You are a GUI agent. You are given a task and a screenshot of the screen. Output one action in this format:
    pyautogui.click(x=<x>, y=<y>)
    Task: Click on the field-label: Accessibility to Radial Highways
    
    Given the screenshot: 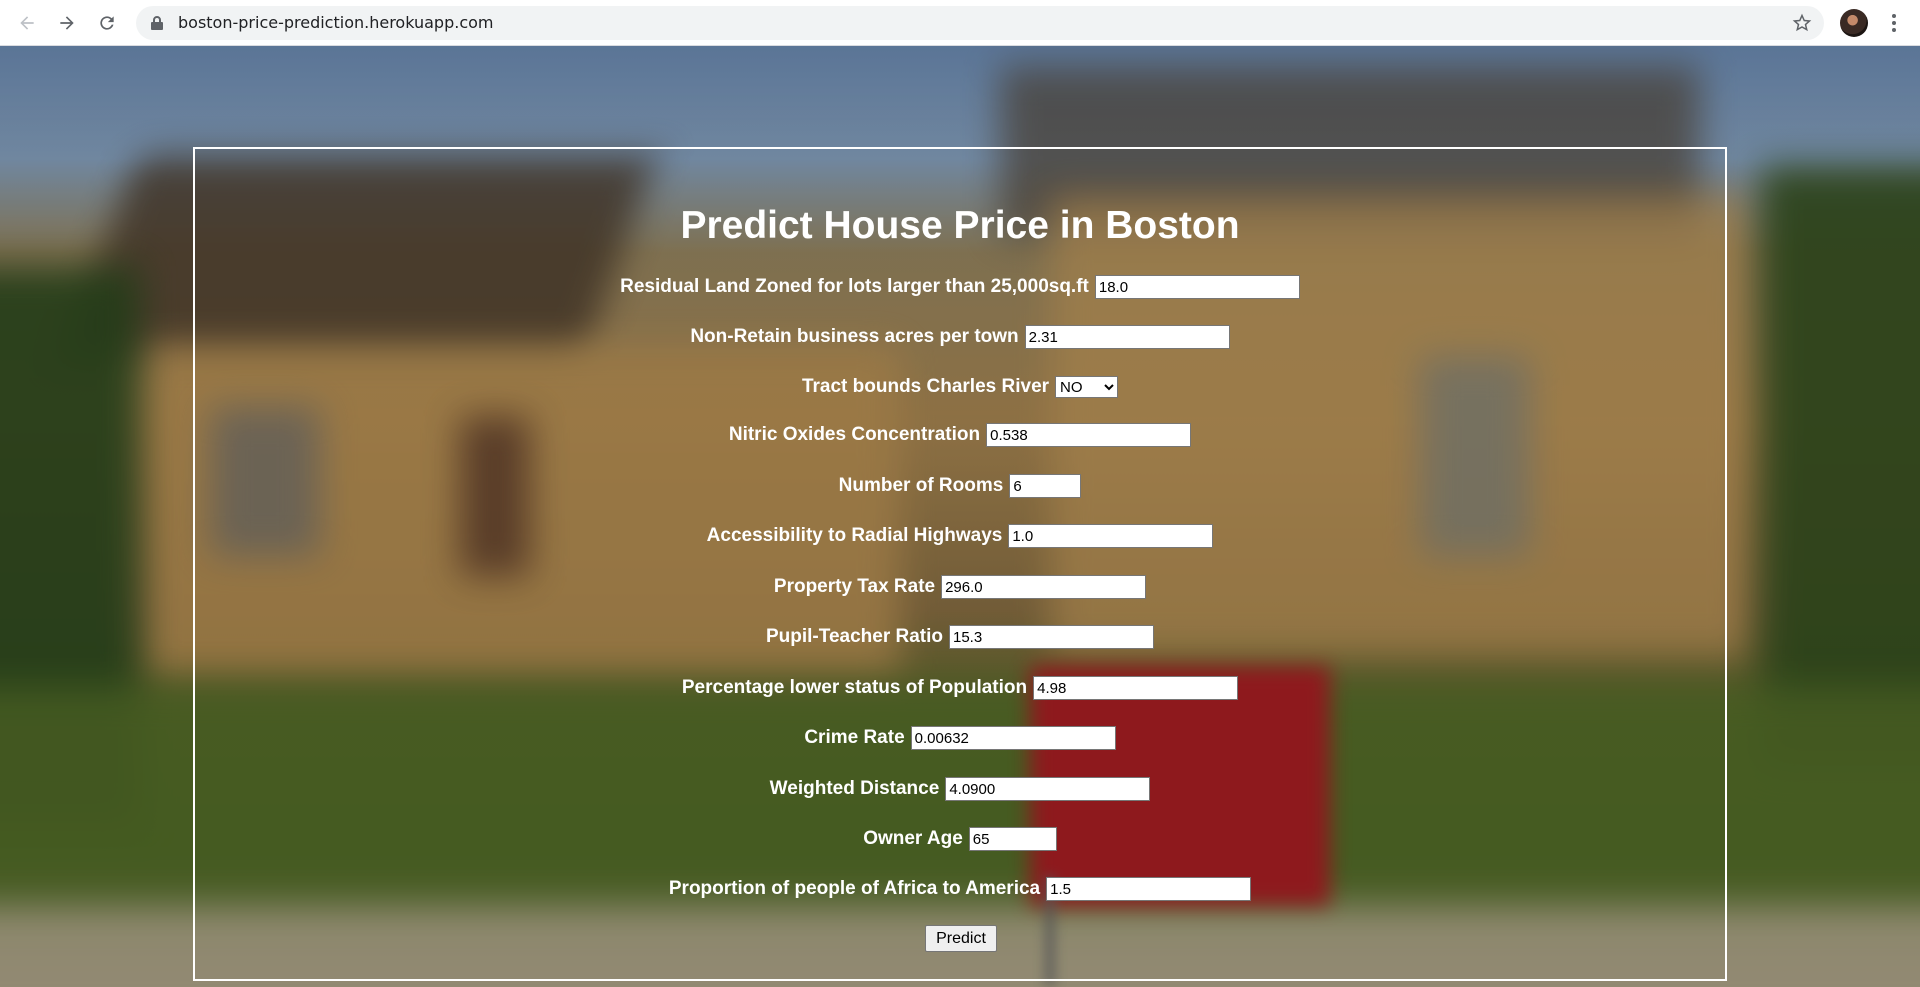 What is the action you would take?
    pyautogui.click(x=854, y=535)
    